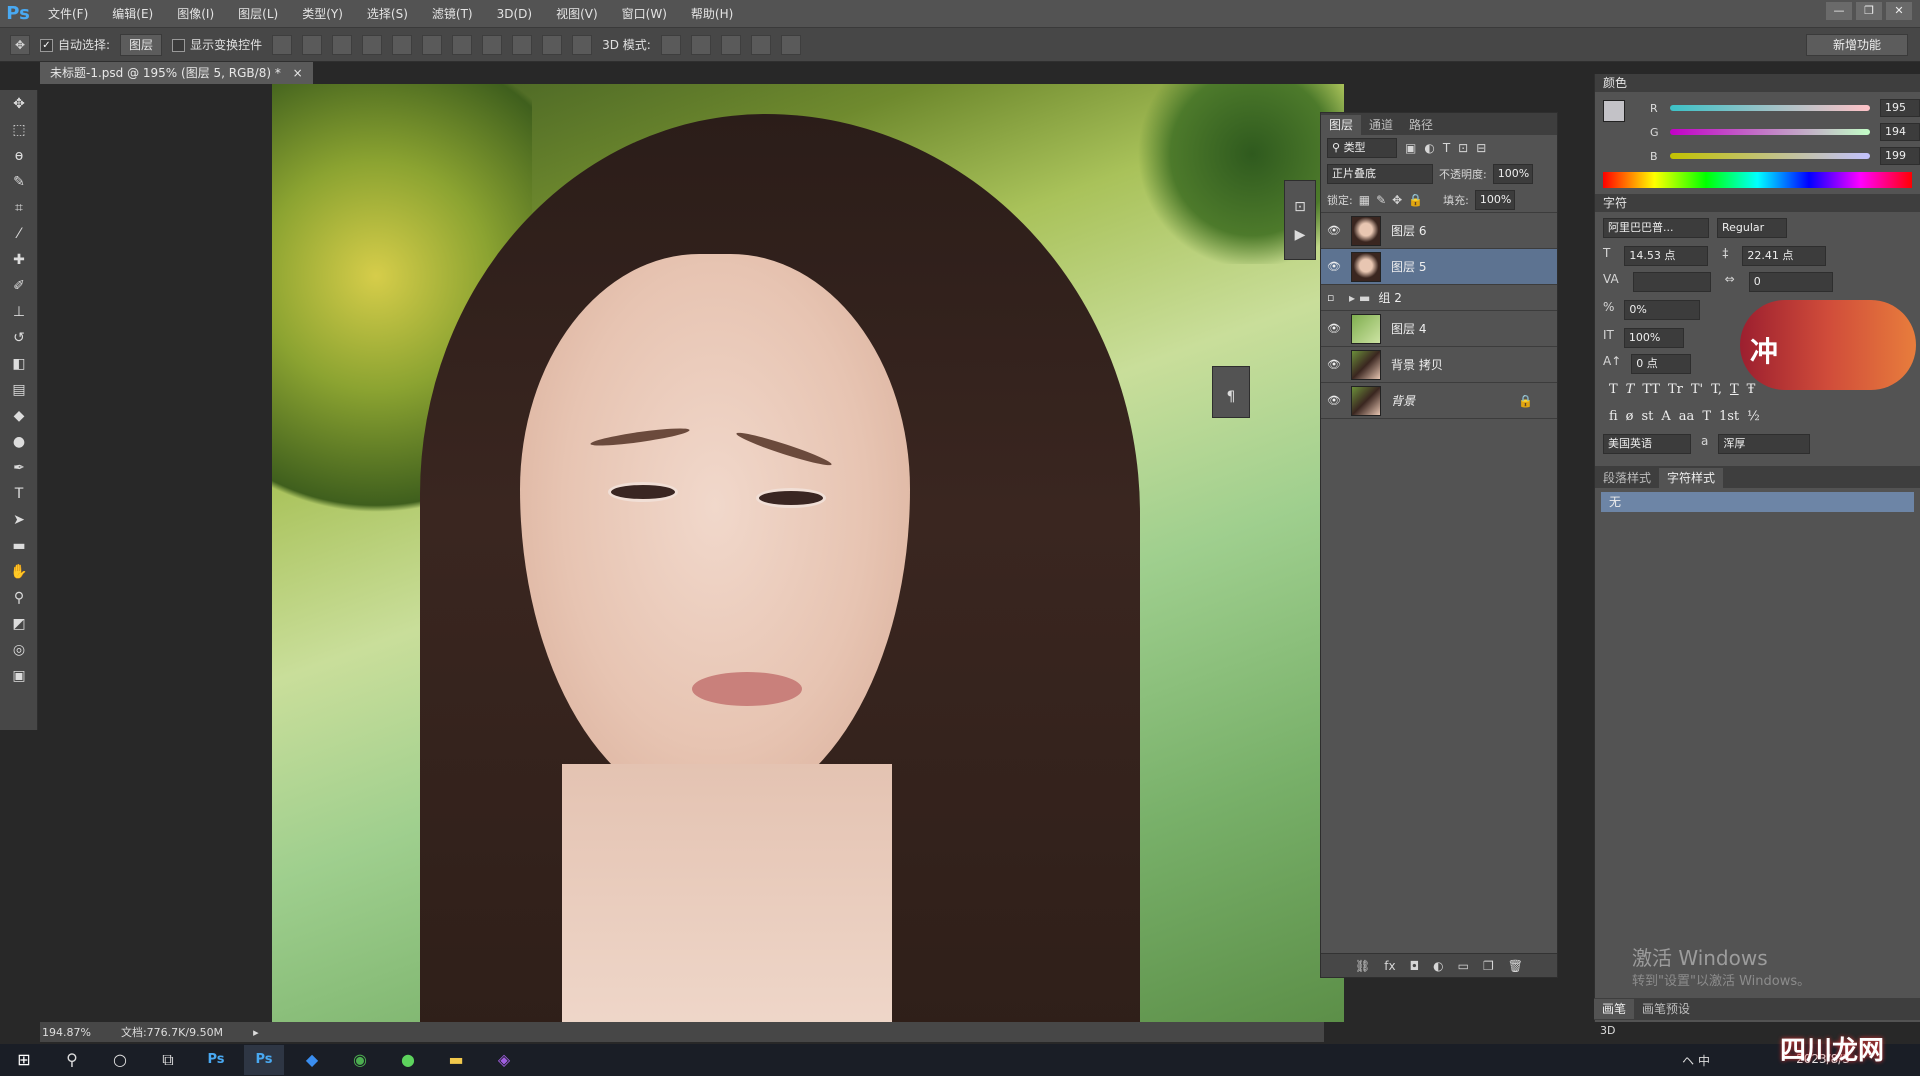  I want to click on font-style-dropdown: Regular, so click(1752, 228).